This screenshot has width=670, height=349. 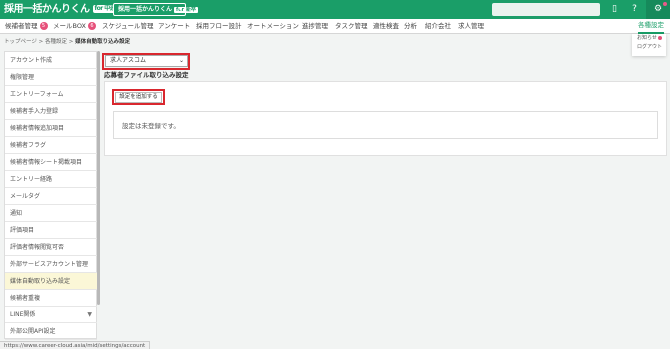 What do you see at coordinates (634, 9) in the screenshot?
I see `help-icon: ?` at bounding box center [634, 9].